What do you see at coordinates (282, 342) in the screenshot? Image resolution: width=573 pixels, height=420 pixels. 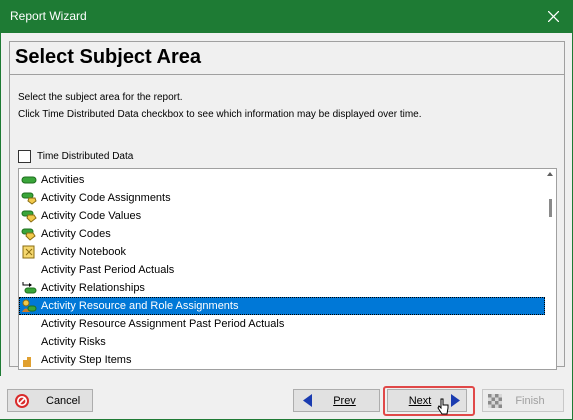 I see `list-item: Activity Risks` at bounding box center [282, 342].